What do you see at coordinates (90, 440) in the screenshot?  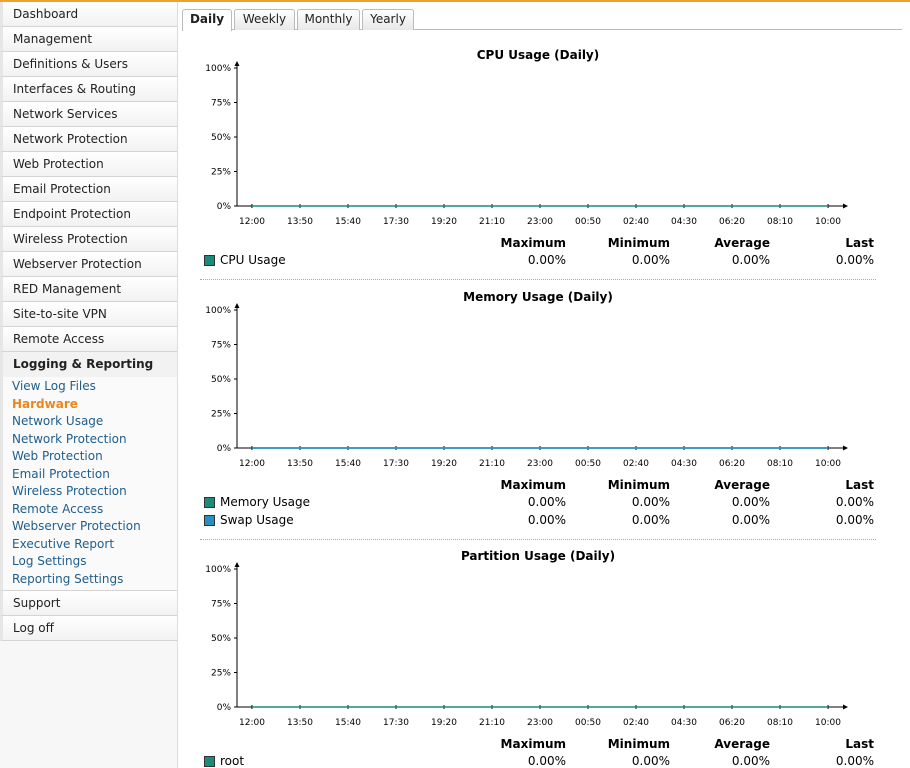 I see `subnav-item-network-protection: Network Protection` at bounding box center [90, 440].